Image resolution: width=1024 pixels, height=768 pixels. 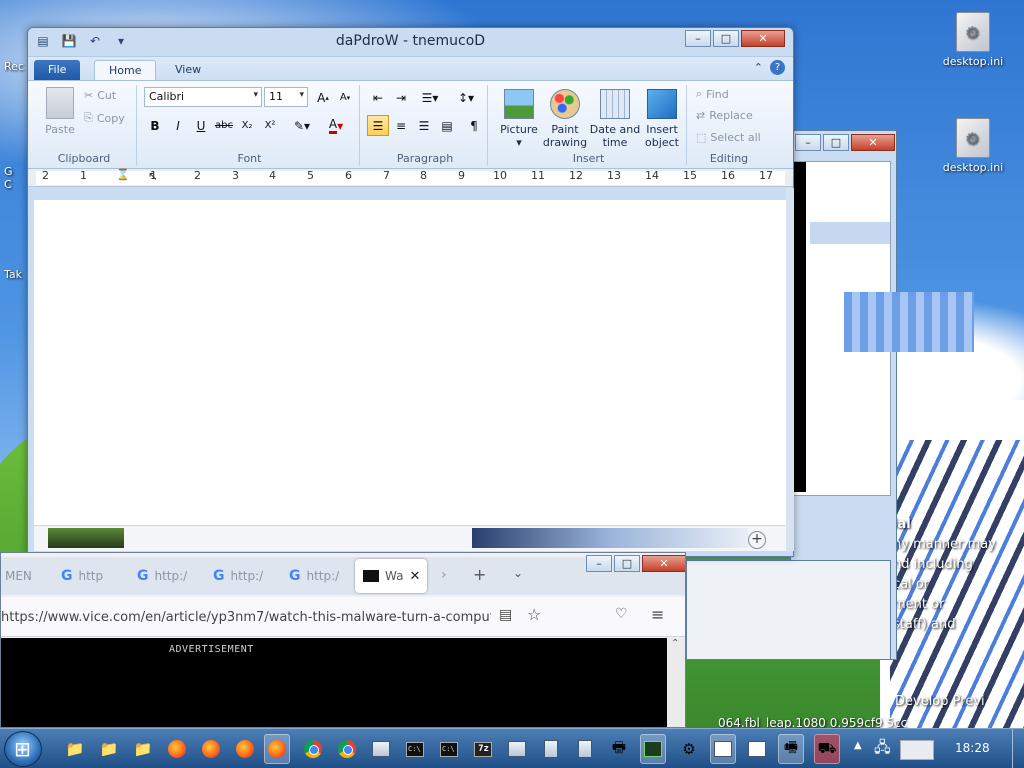 What do you see at coordinates (123, 174) in the screenshot?
I see `first-line-indent-marker: ⌛` at bounding box center [123, 174].